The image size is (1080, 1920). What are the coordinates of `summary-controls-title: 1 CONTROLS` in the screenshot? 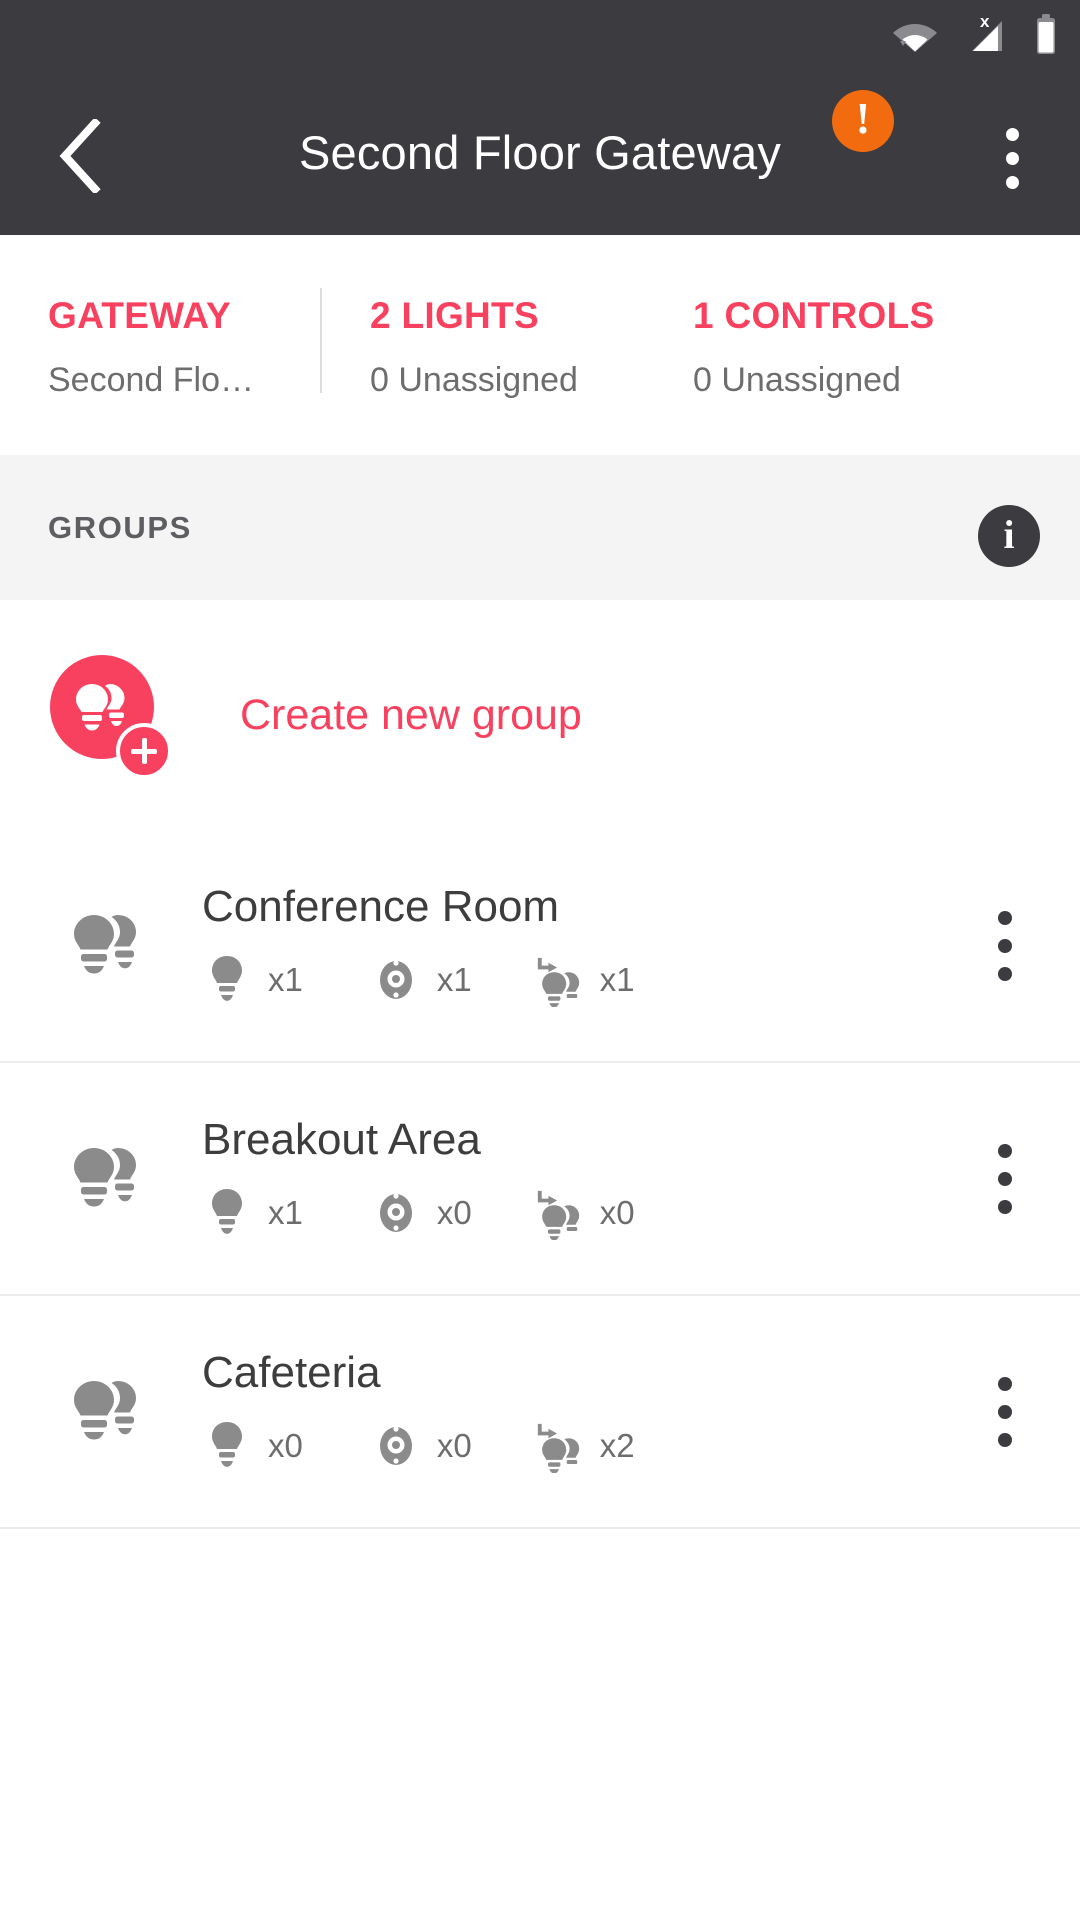 It's located at (814, 315).